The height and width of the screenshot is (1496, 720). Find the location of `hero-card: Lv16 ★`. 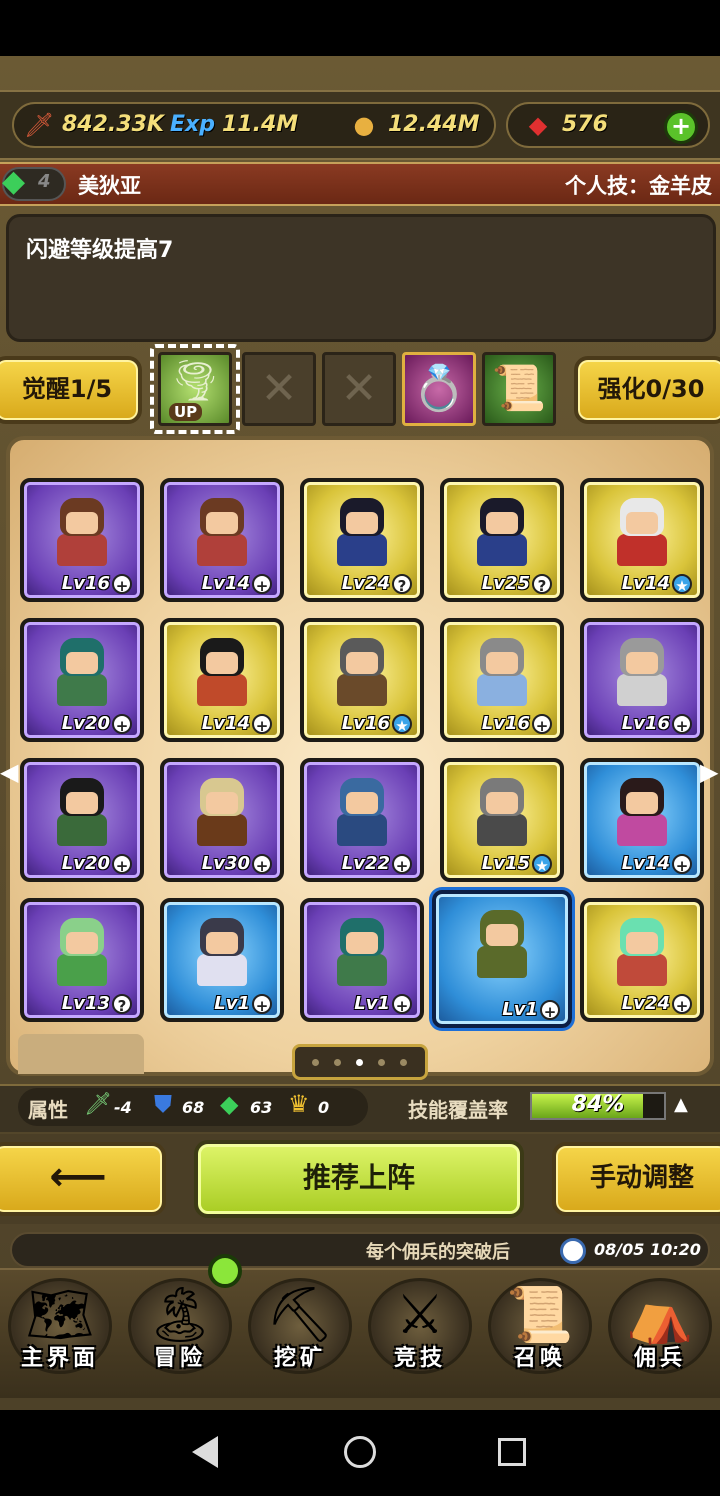

hero-card: Lv16 ★ is located at coordinates (362, 680).